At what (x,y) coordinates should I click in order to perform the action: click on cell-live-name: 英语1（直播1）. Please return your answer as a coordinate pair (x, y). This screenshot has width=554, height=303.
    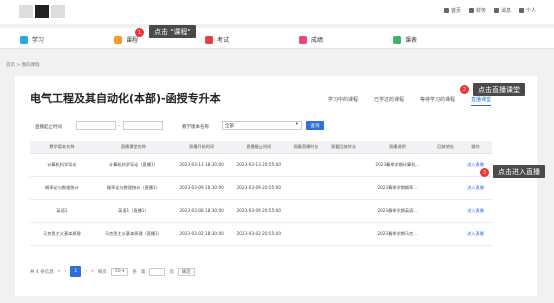
    Looking at the image, I should click on (133, 211).